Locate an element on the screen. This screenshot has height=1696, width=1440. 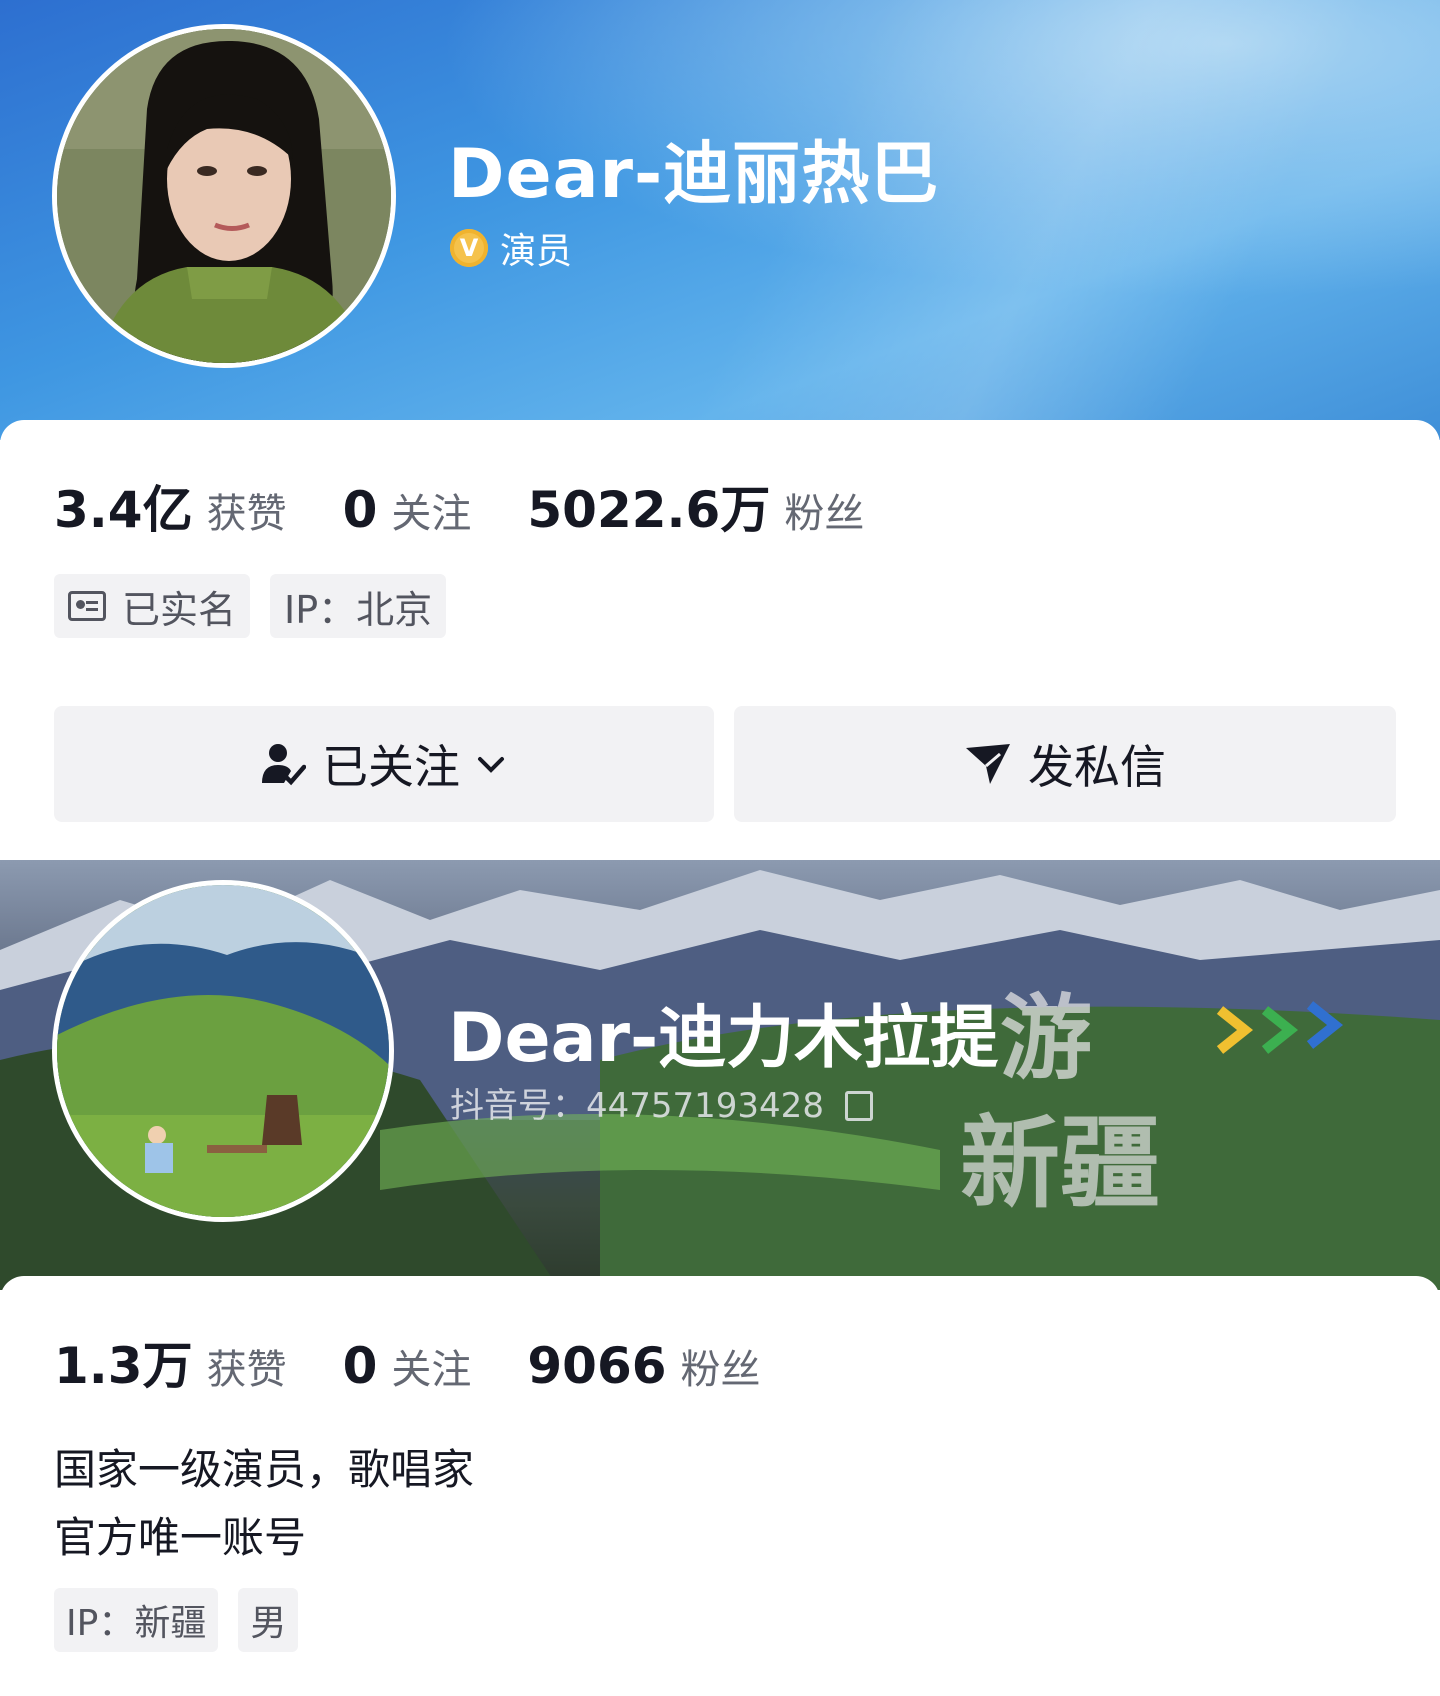
user-check-icon is located at coordinates (284, 765).